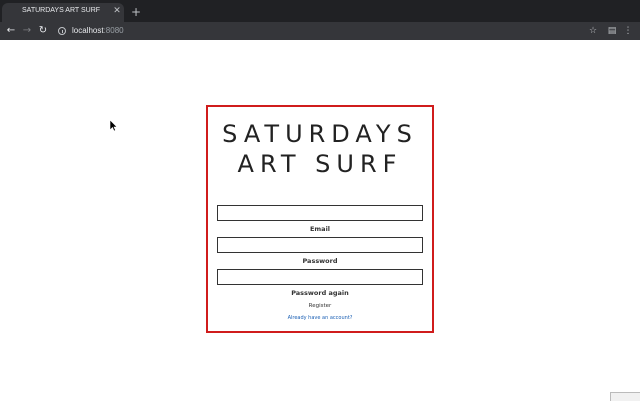  I want to click on extension-icon: ▤, so click(612, 31).